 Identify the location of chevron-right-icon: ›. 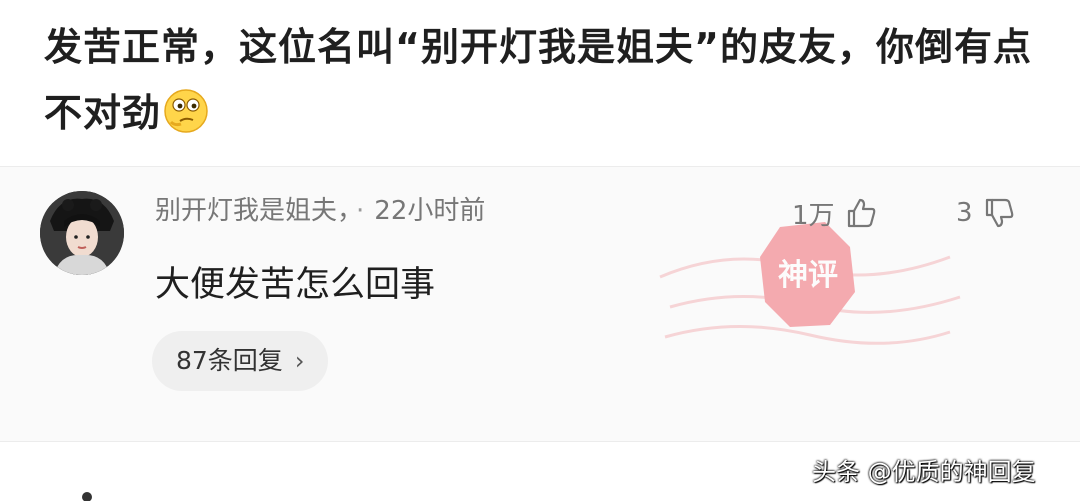
(299, 361).